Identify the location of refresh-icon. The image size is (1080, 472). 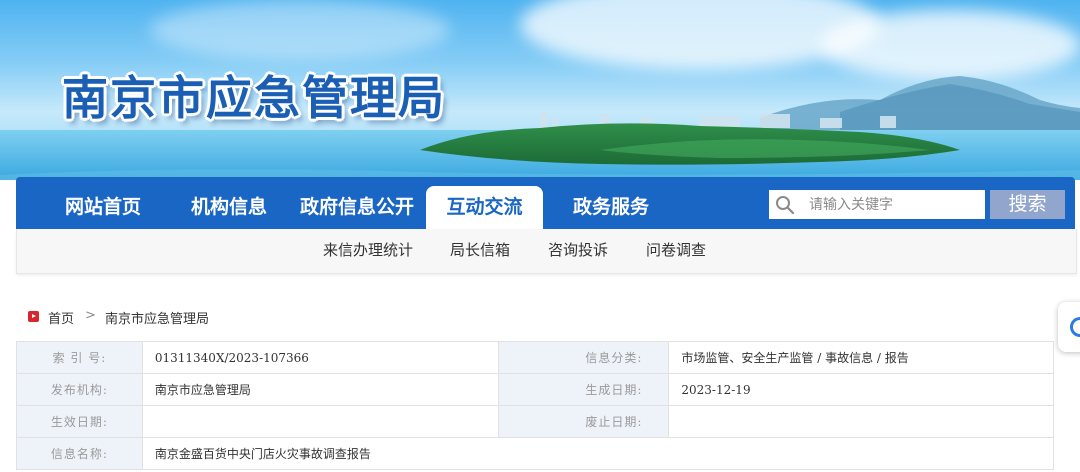
(1075, 327).